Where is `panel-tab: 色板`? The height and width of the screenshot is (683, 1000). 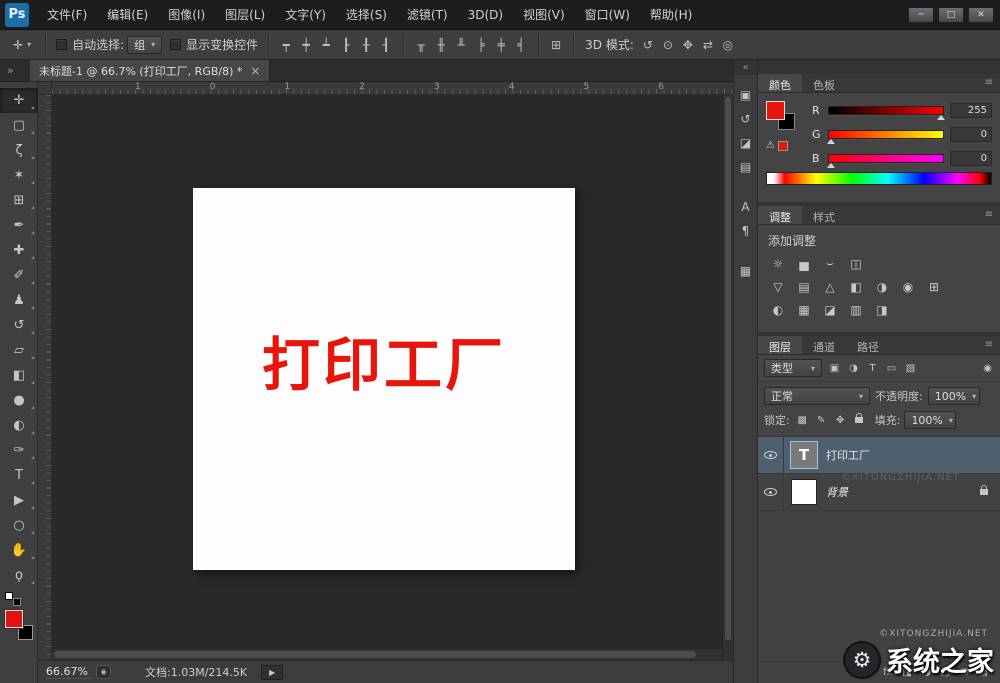
panel-tab: 色板 is located at coordinates (824, 83).